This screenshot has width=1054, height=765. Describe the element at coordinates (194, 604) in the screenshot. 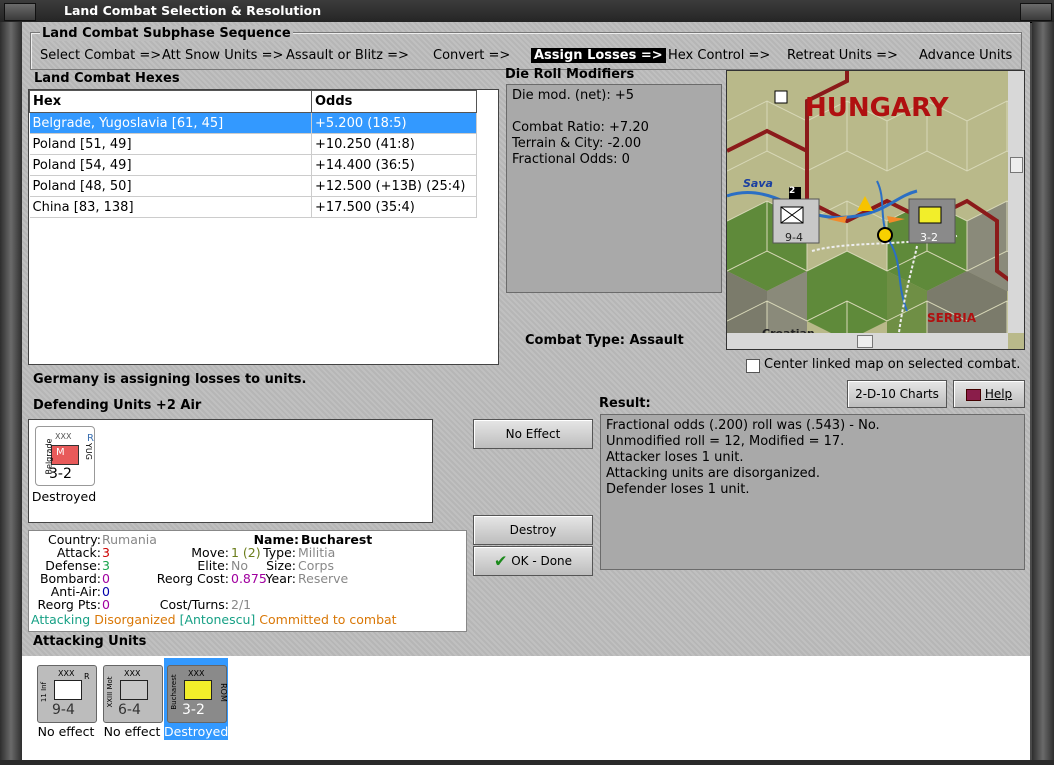

I see `detail-cost-turns-label: Cost/Turns:` at that location.